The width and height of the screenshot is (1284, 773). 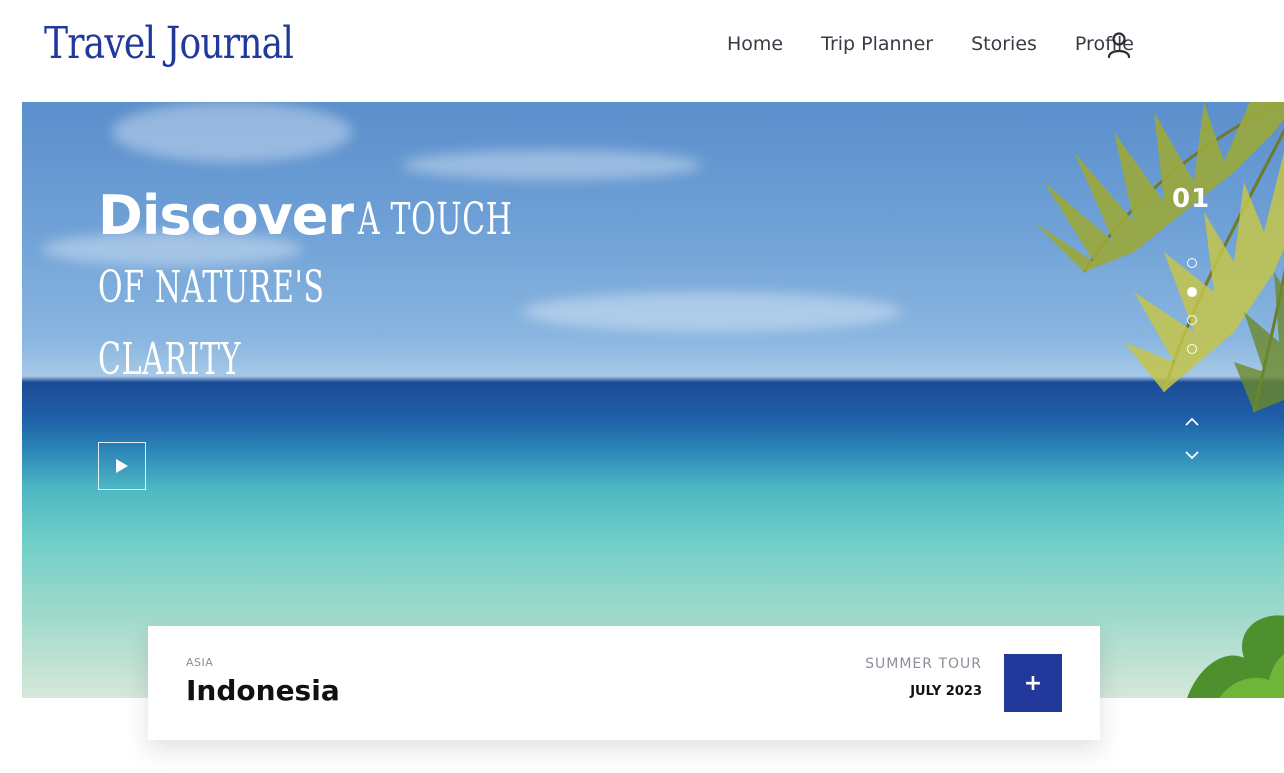 I want to click on chevron-up-icon, so click(x=1192, y=422).